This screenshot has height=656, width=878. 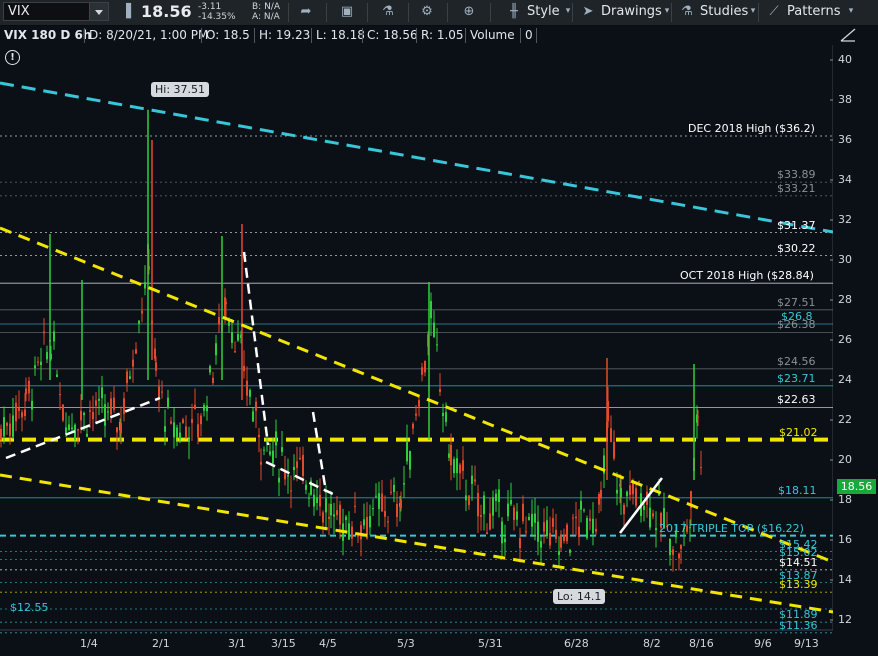 I want to click on x-tick-label: 8/2, so click(x=652, y=643).